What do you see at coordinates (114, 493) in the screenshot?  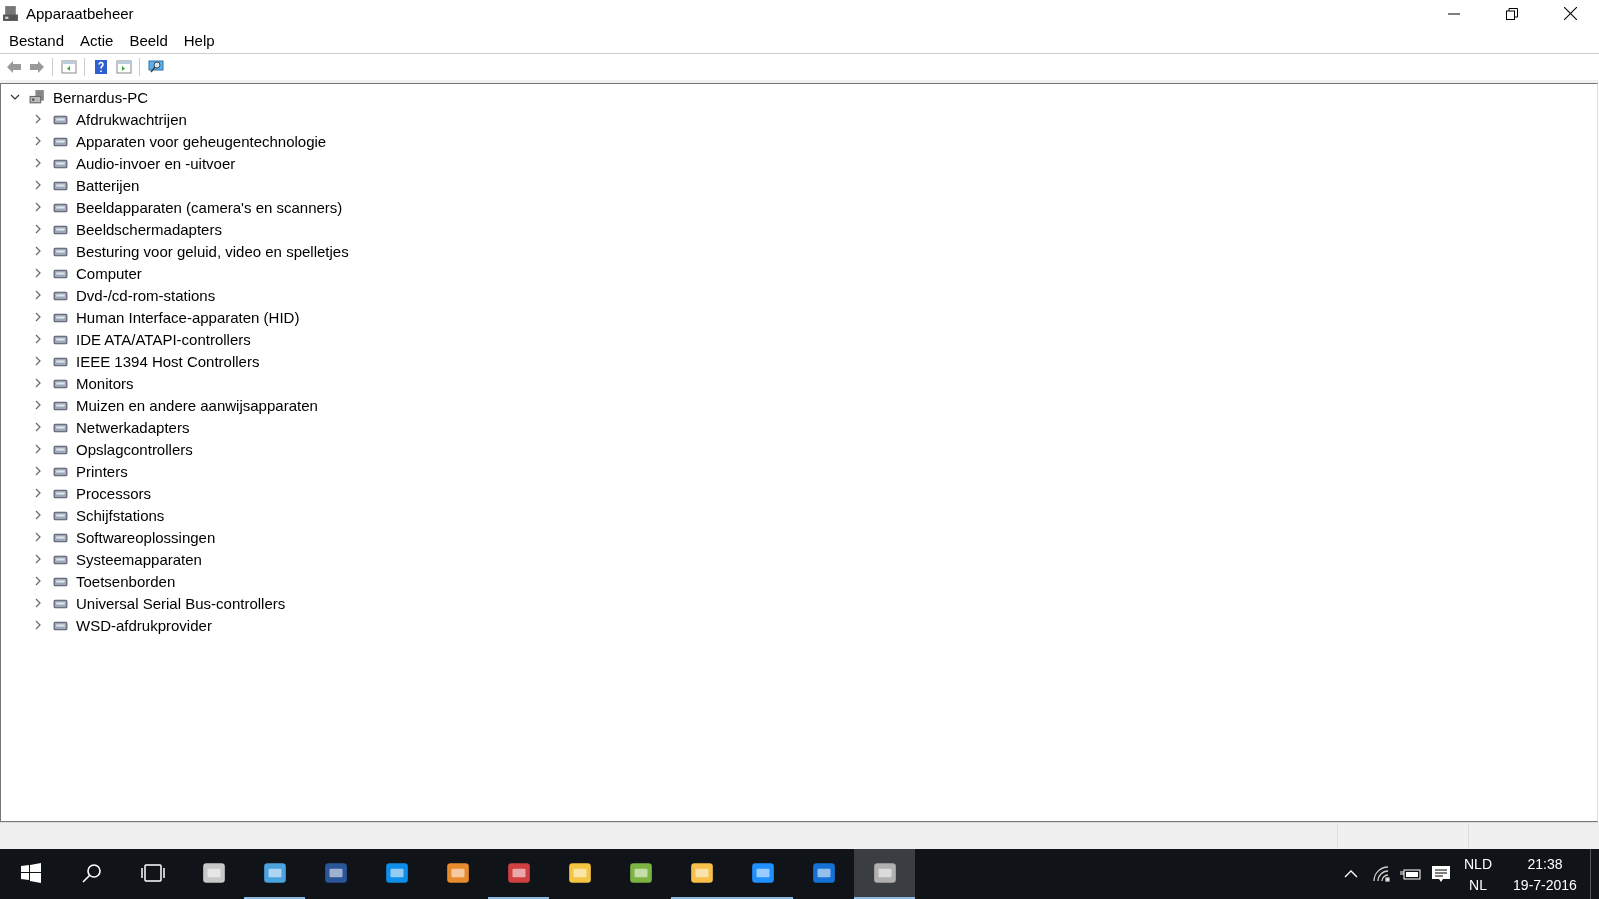 I see `tree-item: Processors` at bounding box center [114, 493].